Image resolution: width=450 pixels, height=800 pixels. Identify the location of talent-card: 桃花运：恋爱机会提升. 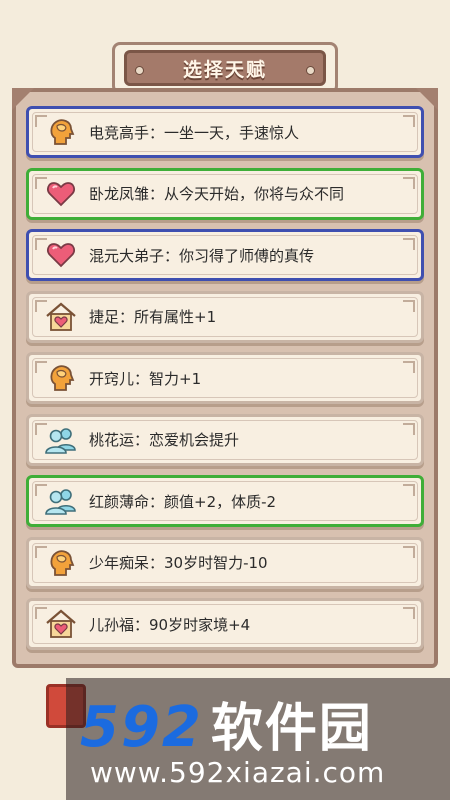
(225, 439).